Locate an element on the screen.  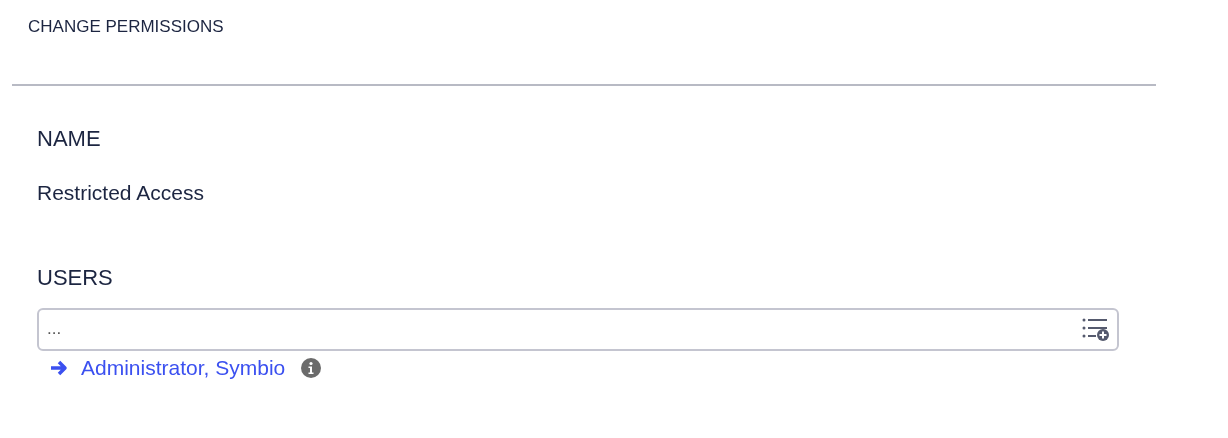
info-icon is located at coordinates (311, 367).